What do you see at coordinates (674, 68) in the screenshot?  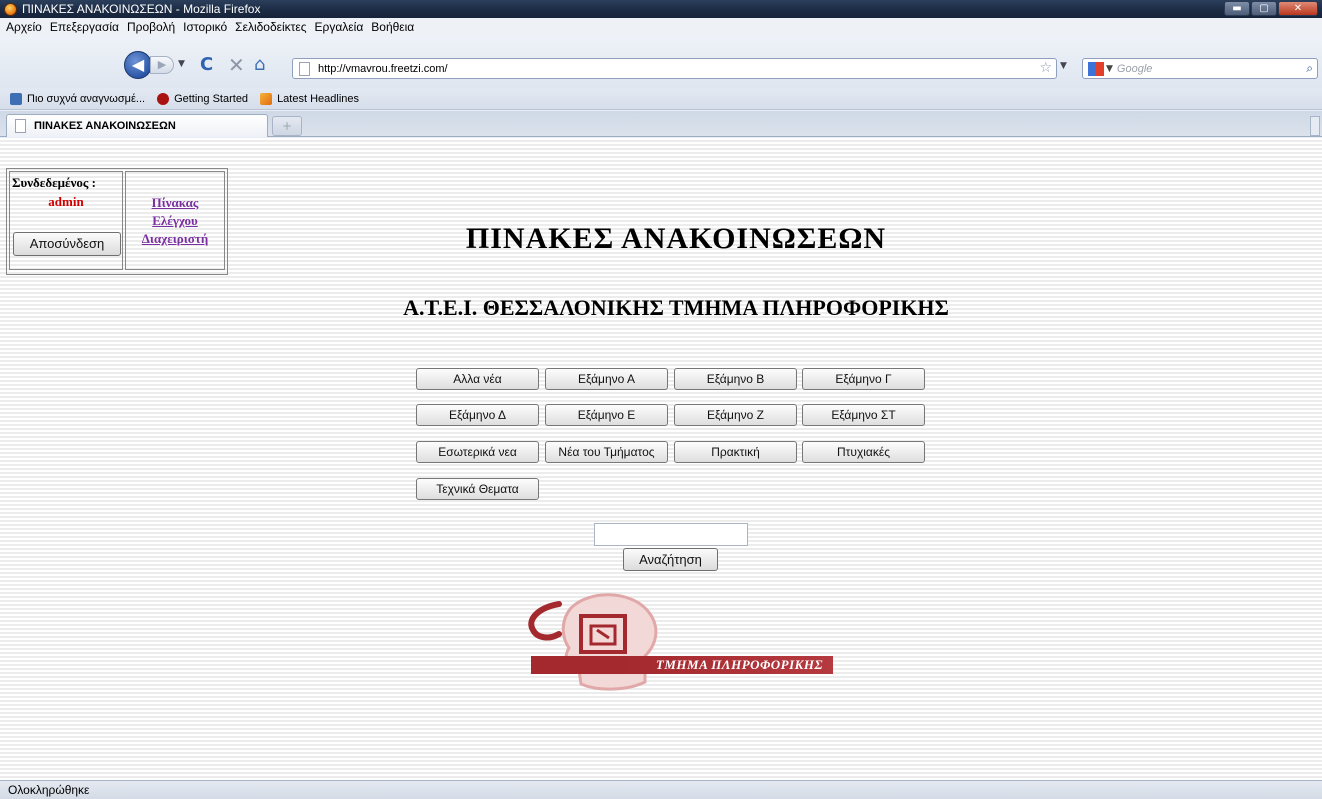 I see `url-bar: http://vmavrou.freetzi.com/ ☆` at bounding box center [674, 68].